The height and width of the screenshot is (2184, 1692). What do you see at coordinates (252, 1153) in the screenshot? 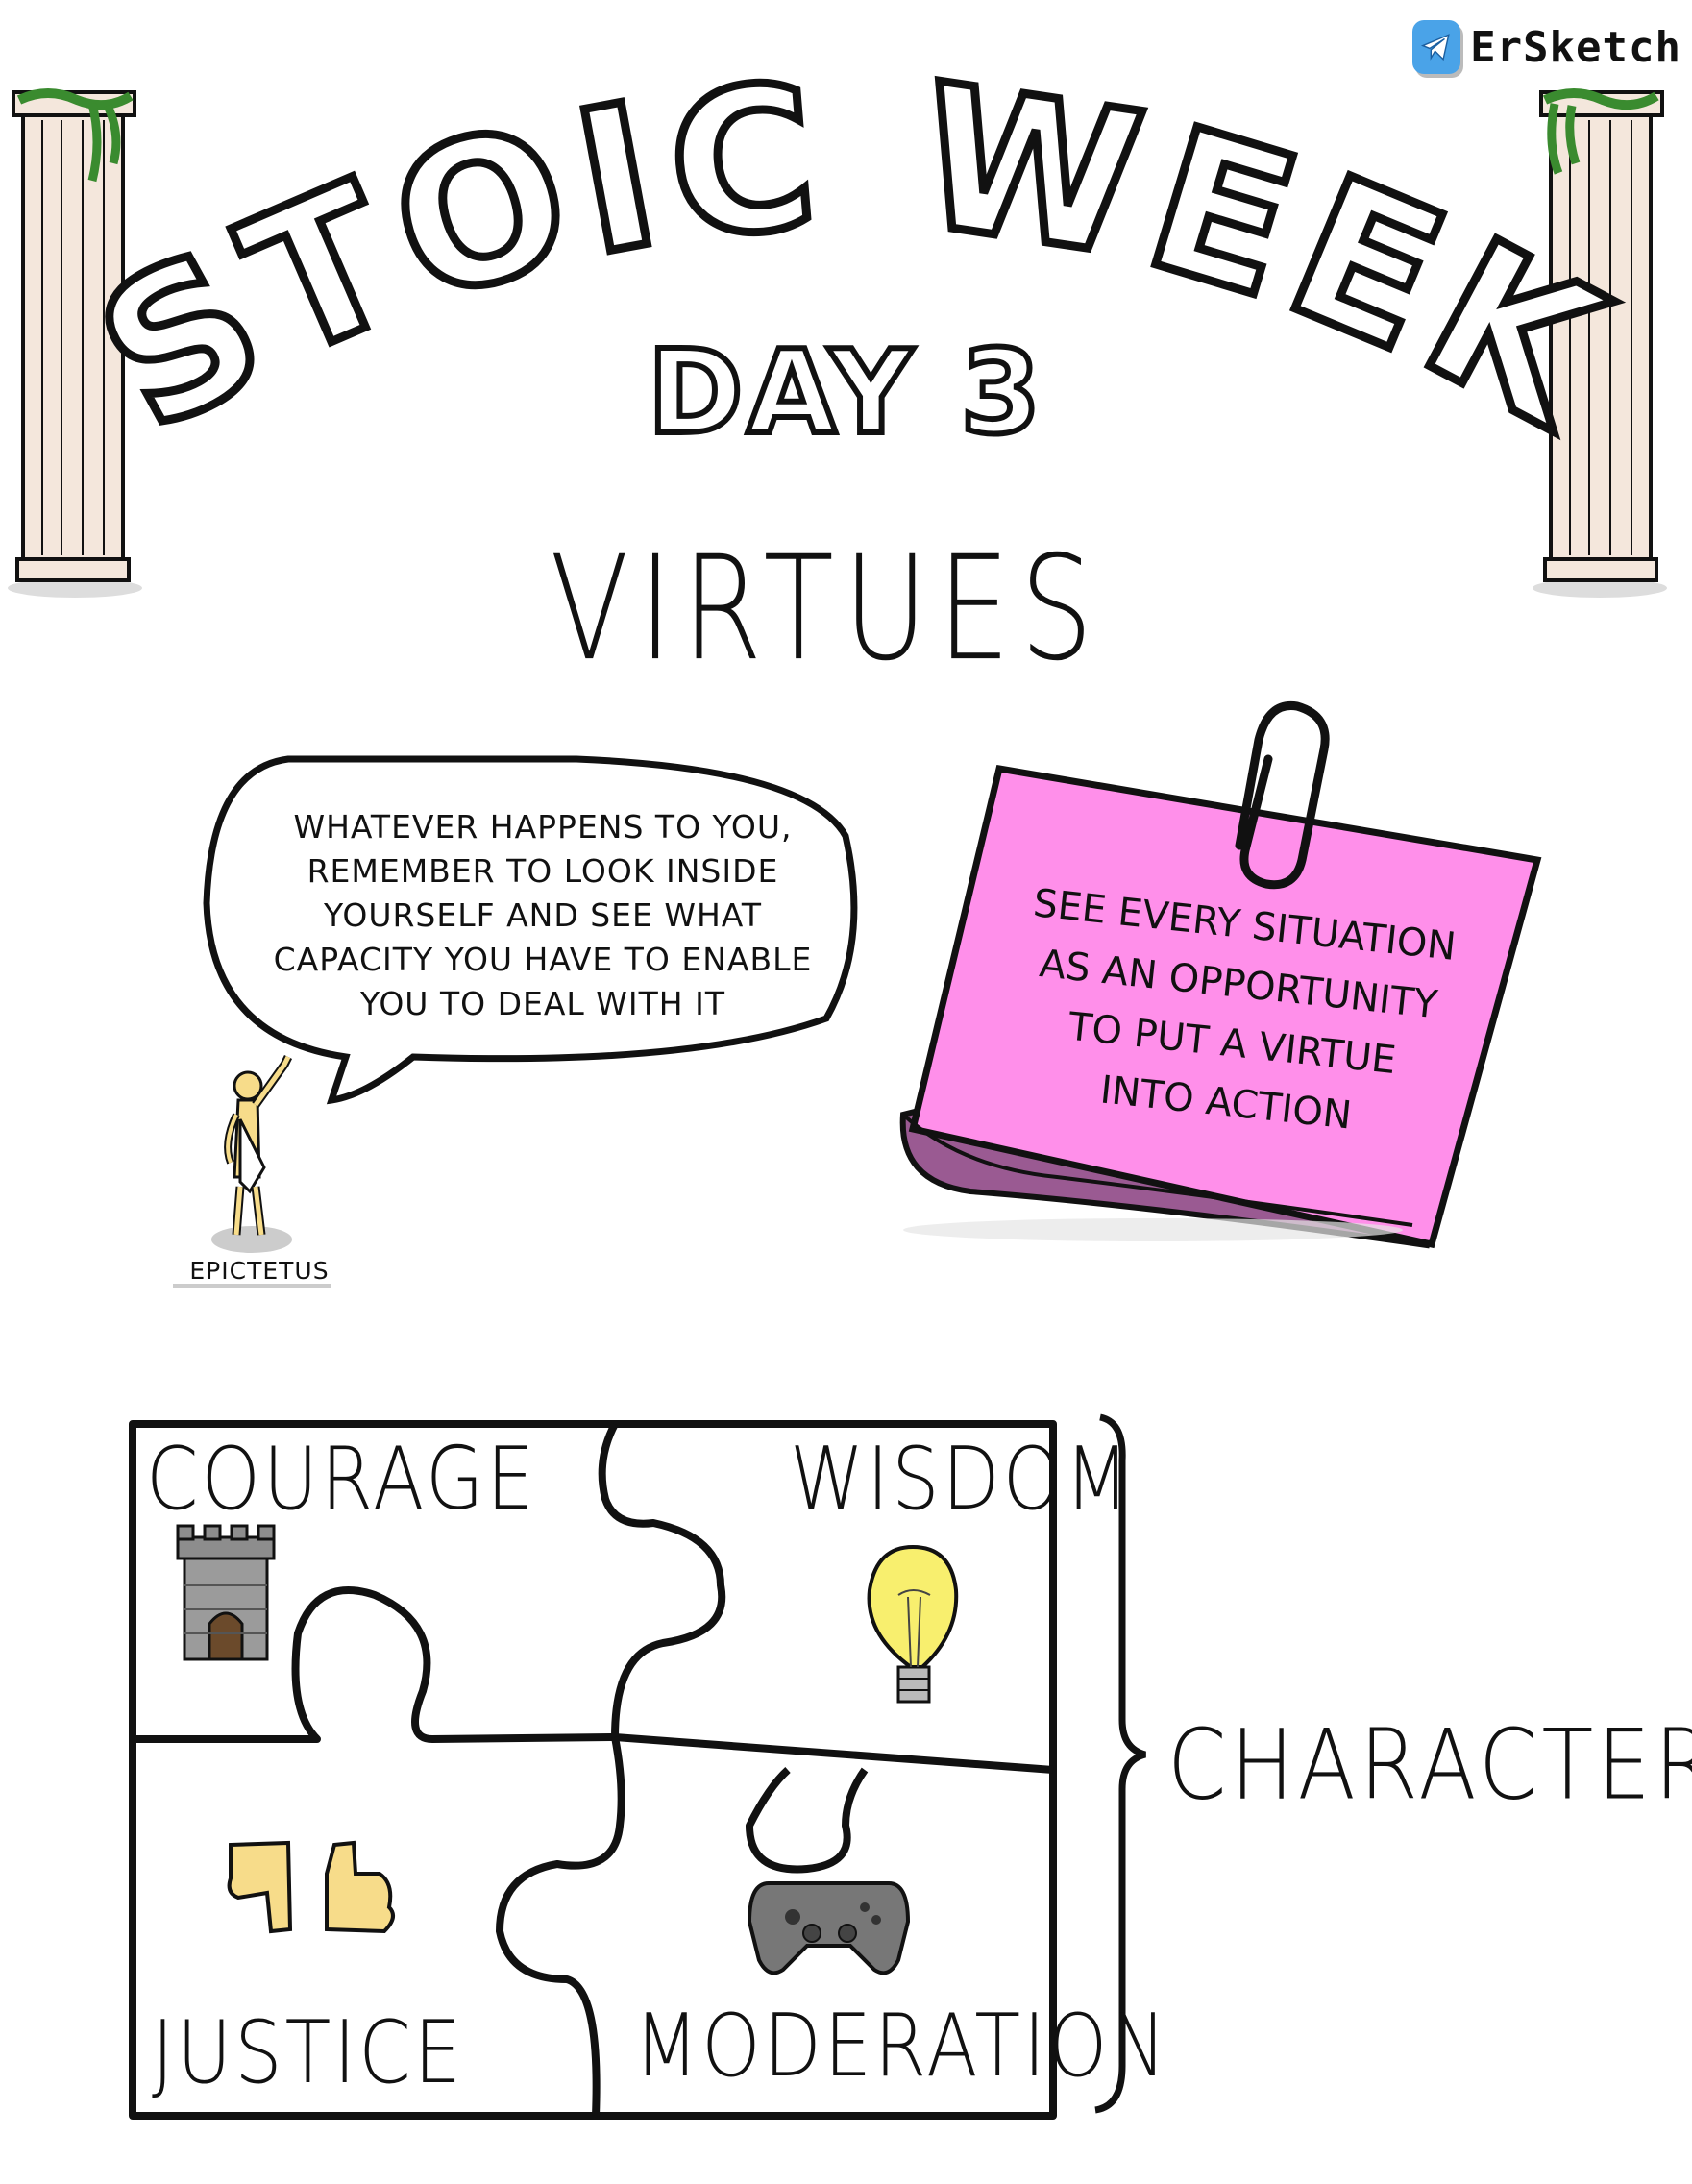
I see `epictetus-figure-icon` at bounding box center [252, 1153].